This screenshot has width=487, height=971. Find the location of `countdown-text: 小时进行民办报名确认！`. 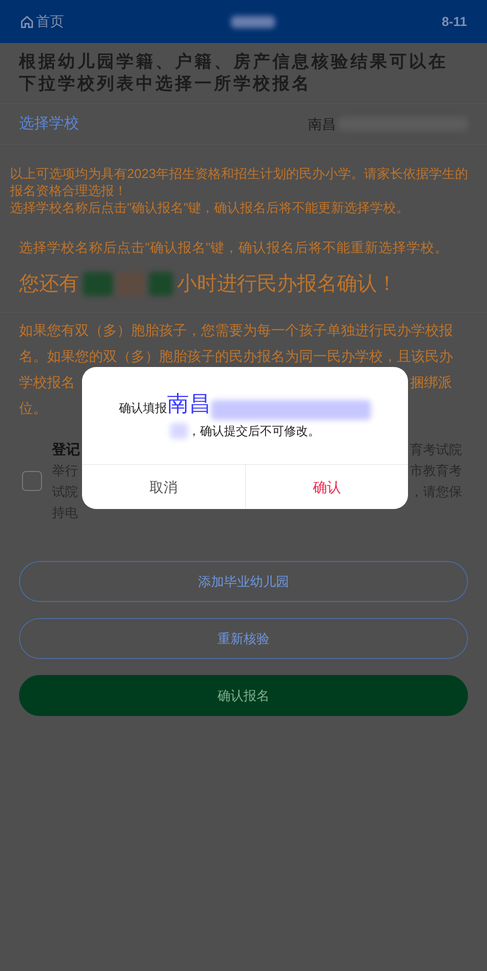

countdown-text: 小时进行民办报名确认！ is located at coordinates (287, 285).